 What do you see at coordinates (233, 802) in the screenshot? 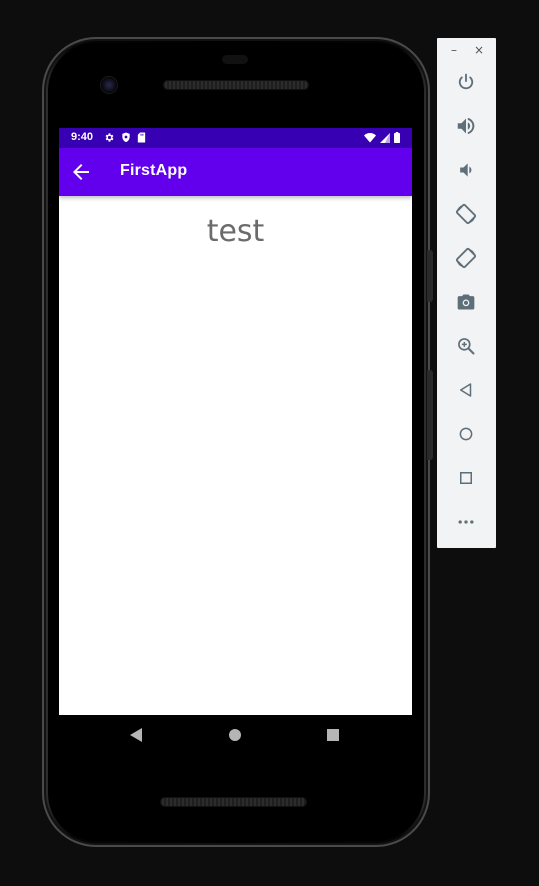
I see `bottom-speaker` at bounding box center [233, 802].